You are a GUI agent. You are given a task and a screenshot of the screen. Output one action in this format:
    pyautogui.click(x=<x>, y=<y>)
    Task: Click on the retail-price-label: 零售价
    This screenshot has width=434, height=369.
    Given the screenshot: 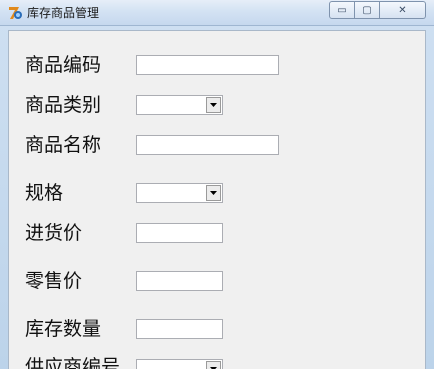 What is the action you would take?
    pyautogui.click(x=54, y=281)
    